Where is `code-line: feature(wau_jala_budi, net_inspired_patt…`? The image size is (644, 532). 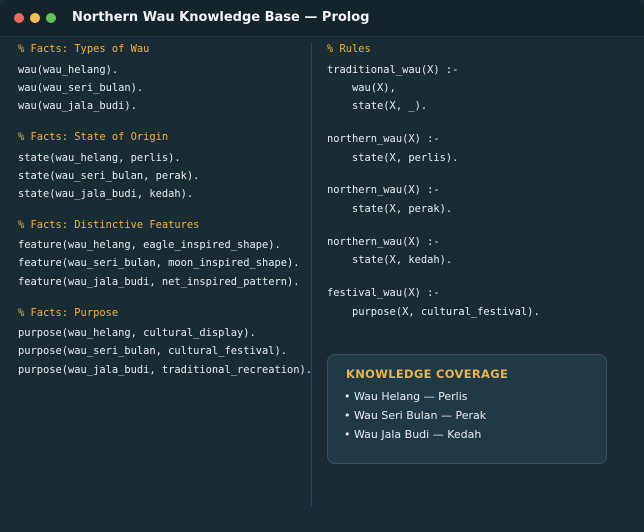
code-line: feature(wau_jala_budi, net_inspired_patt… is located at coordinates (159, 282).